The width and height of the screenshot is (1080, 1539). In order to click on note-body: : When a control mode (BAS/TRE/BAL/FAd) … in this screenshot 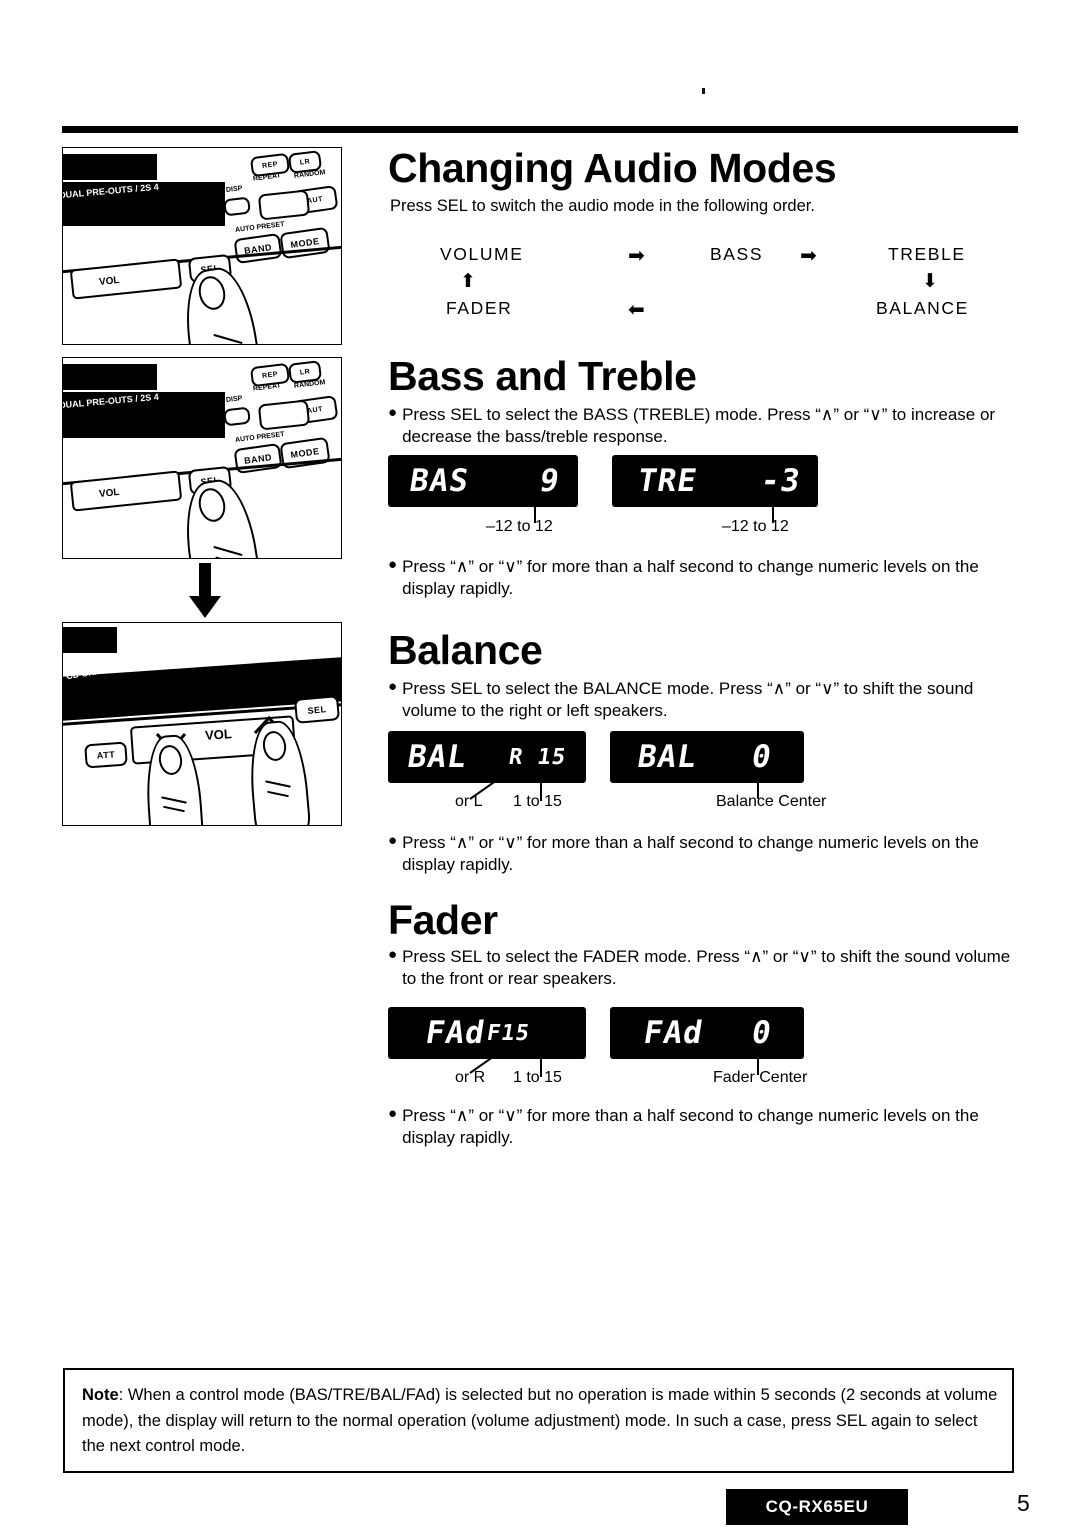, I will do `click(540, 1421)`.